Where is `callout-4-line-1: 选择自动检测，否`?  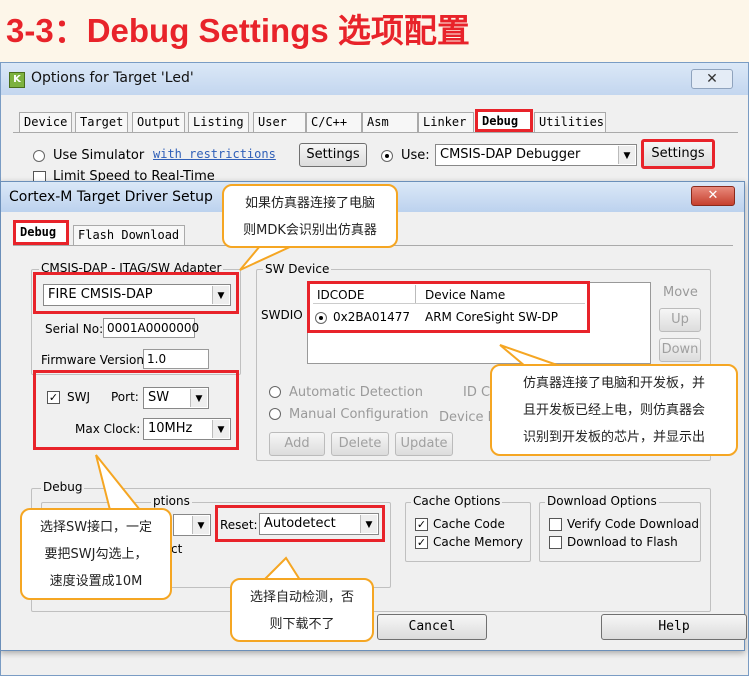 callout-4-line-1: 选择自动检测，否 is located at coordinates (301, 597).